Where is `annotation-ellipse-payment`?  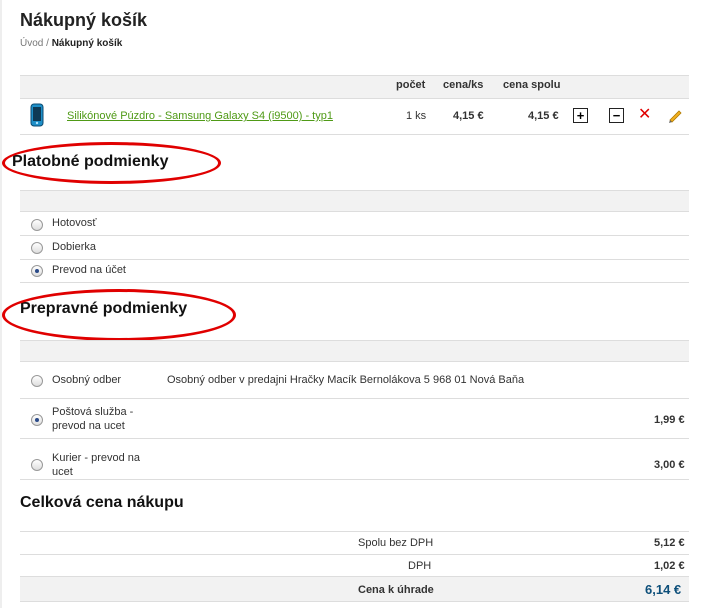 annotation-ellipse-payment is located at coordinates (111, 163).